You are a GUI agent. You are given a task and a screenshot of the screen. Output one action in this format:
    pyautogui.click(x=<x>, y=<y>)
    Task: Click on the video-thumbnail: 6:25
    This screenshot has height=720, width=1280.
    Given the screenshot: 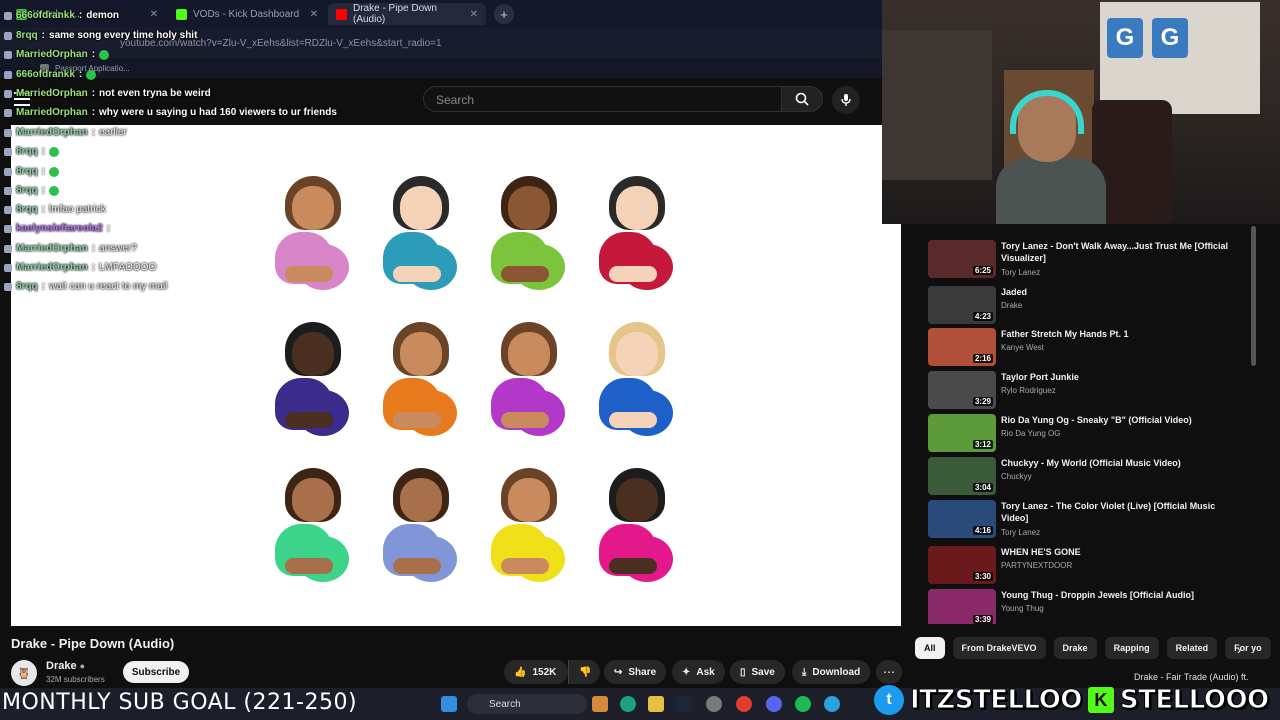 What is the action you would take?
    pyautogui.click(x=962, y=259)
    